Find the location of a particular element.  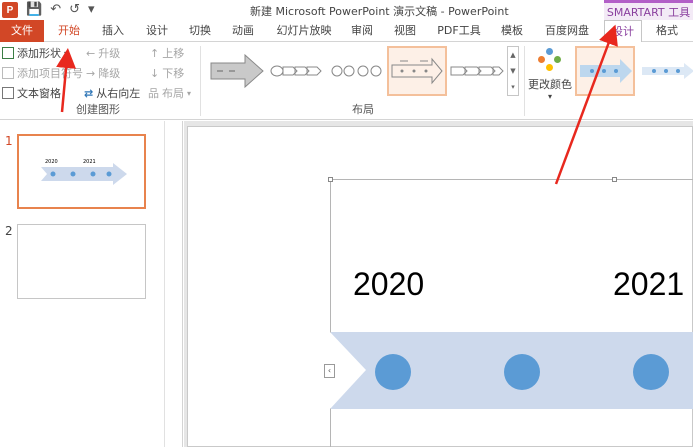

chevron-chain-layout-icon is located at coordinates (296, 71).